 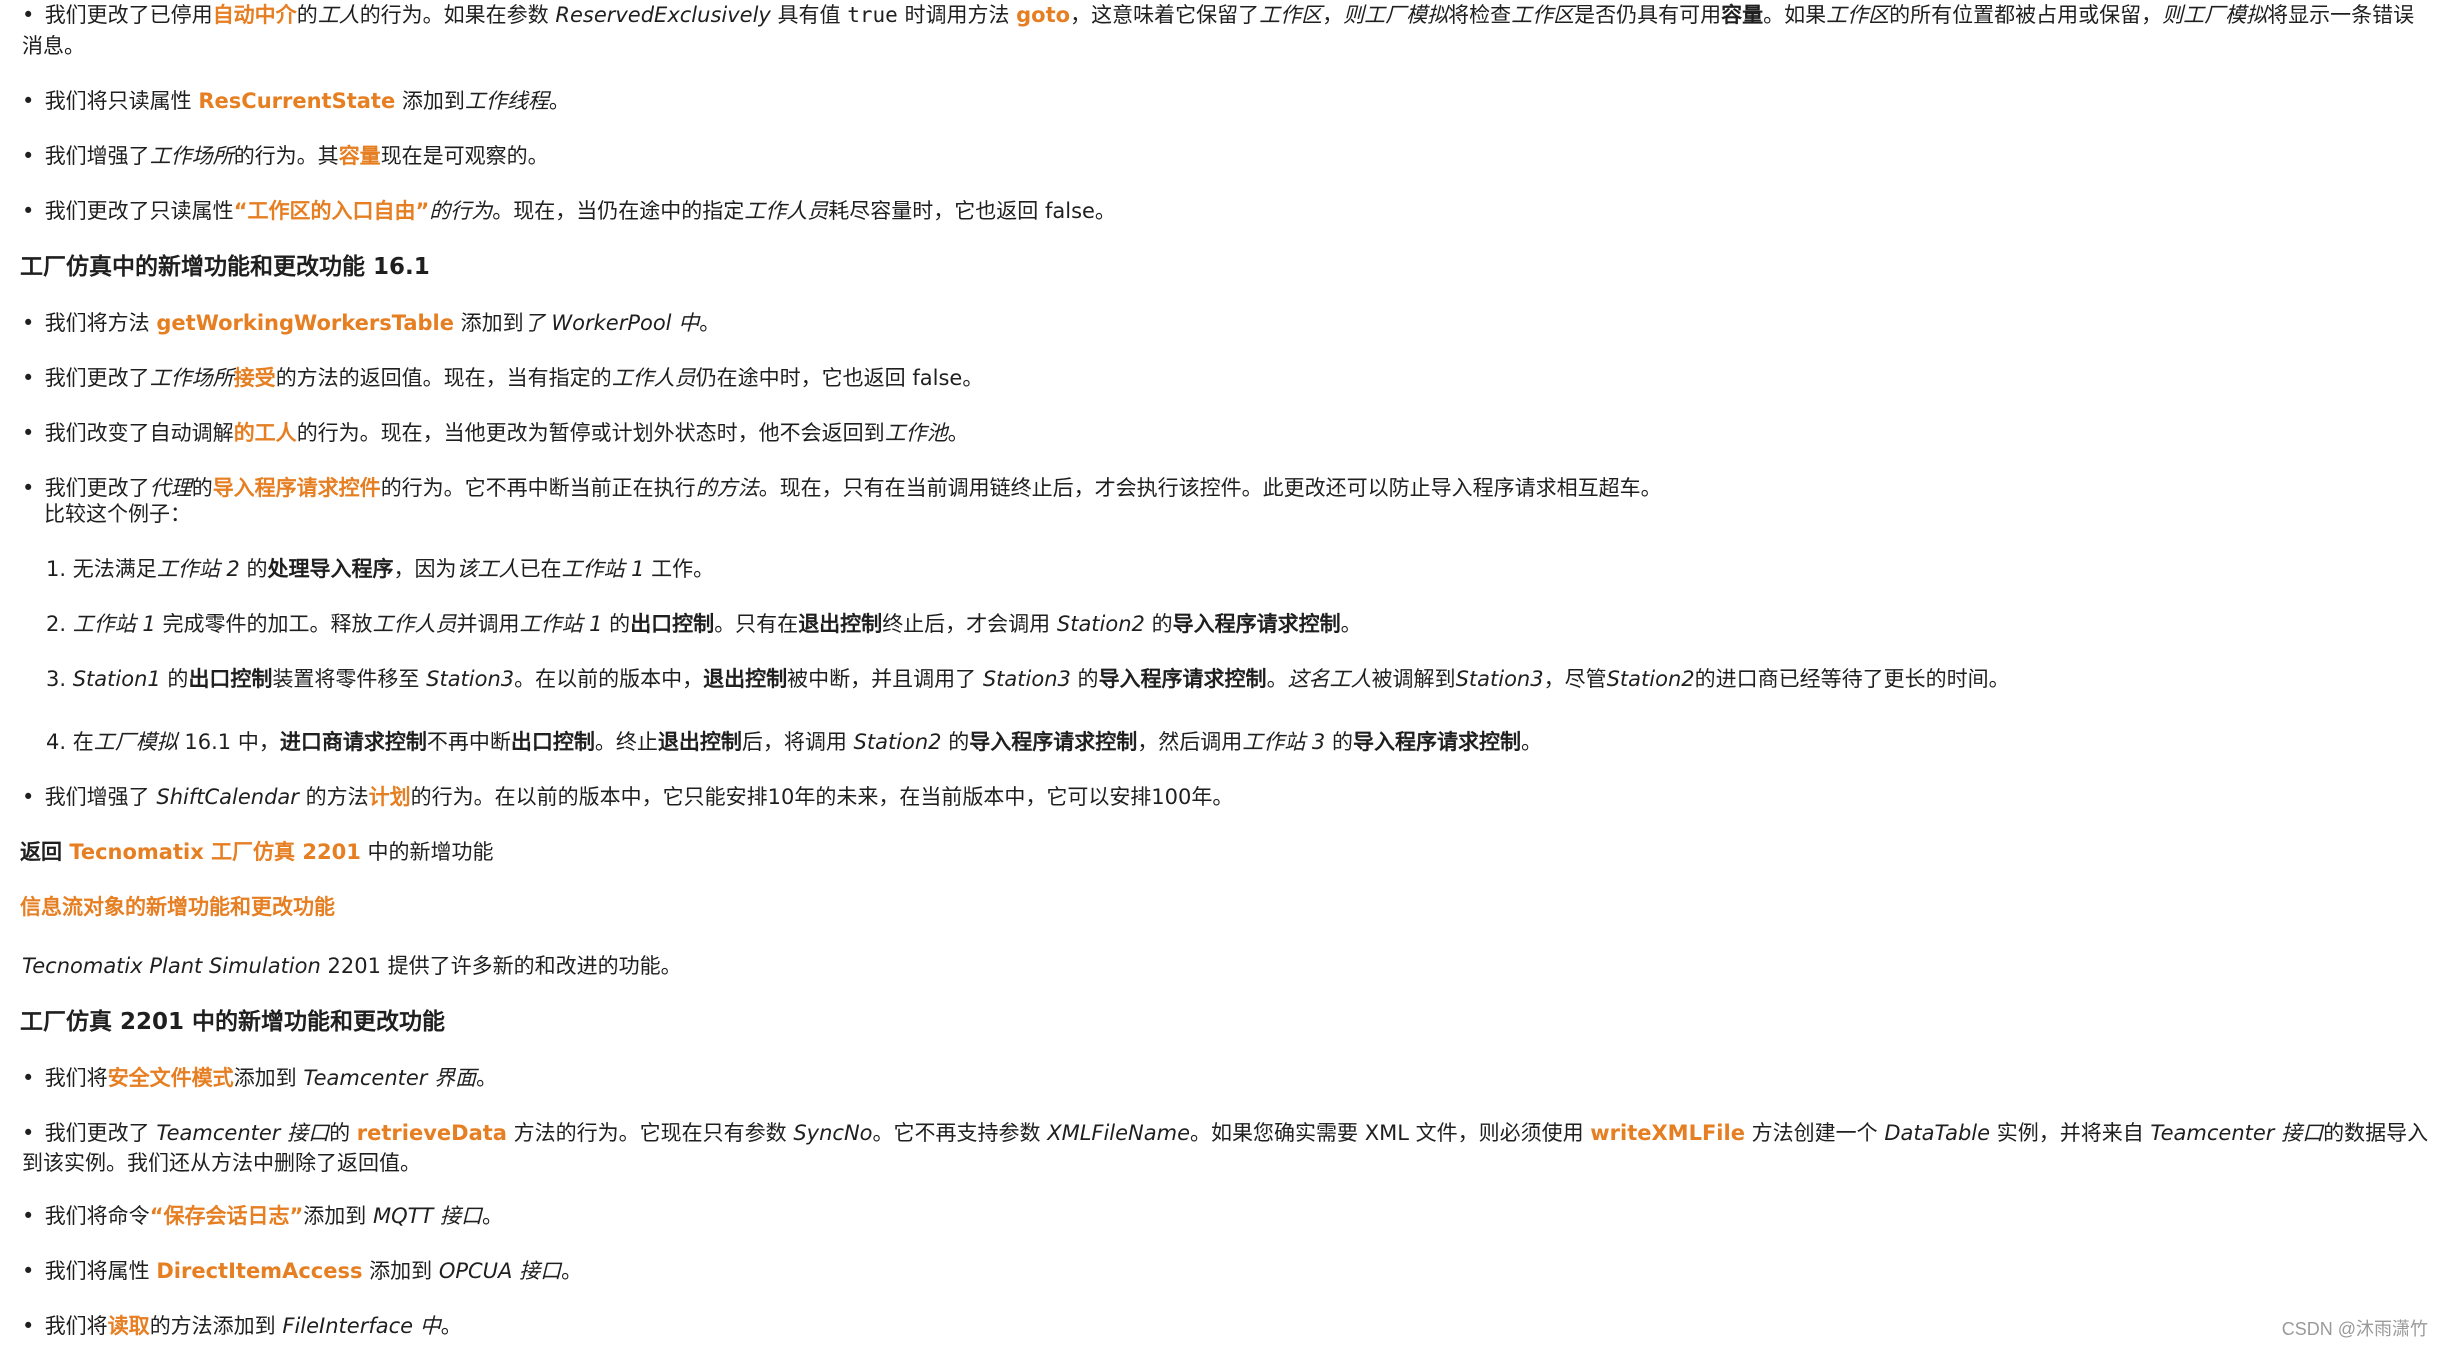 I want to click on text: 16.1 中，, so click(x=228, y=742).